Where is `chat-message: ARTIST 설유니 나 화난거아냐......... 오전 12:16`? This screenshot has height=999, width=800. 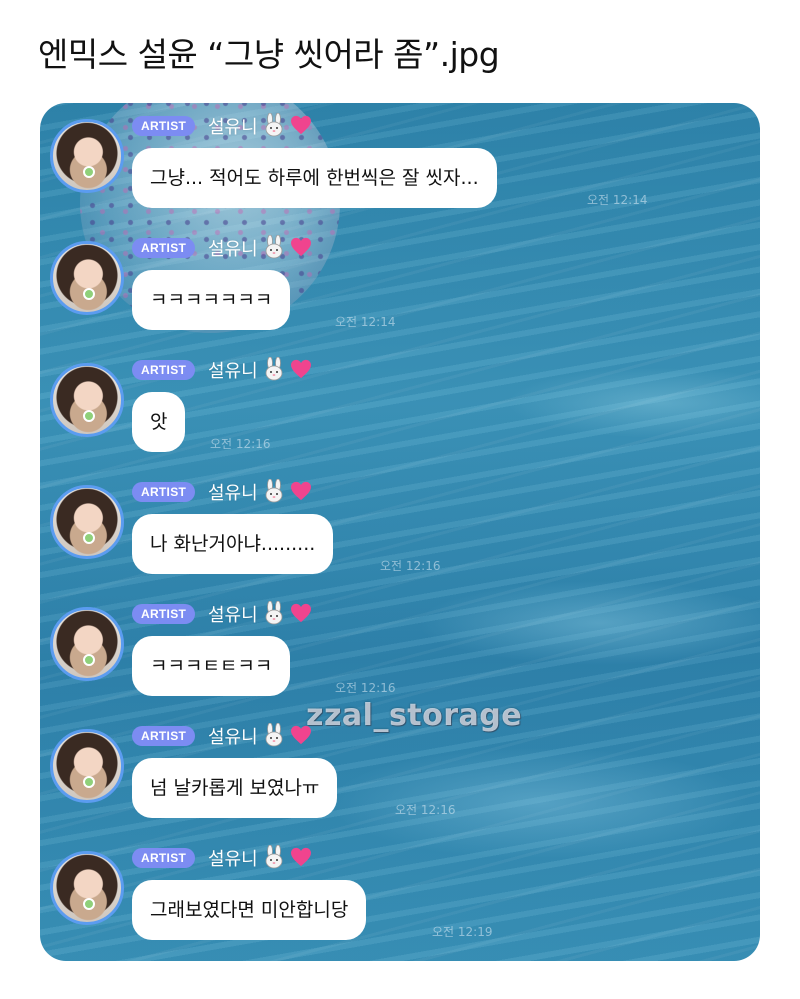 chat-message: ARTIST 설유니 나 화난거아냐......... 오전 12:16 is located at coordinates (400, 530).